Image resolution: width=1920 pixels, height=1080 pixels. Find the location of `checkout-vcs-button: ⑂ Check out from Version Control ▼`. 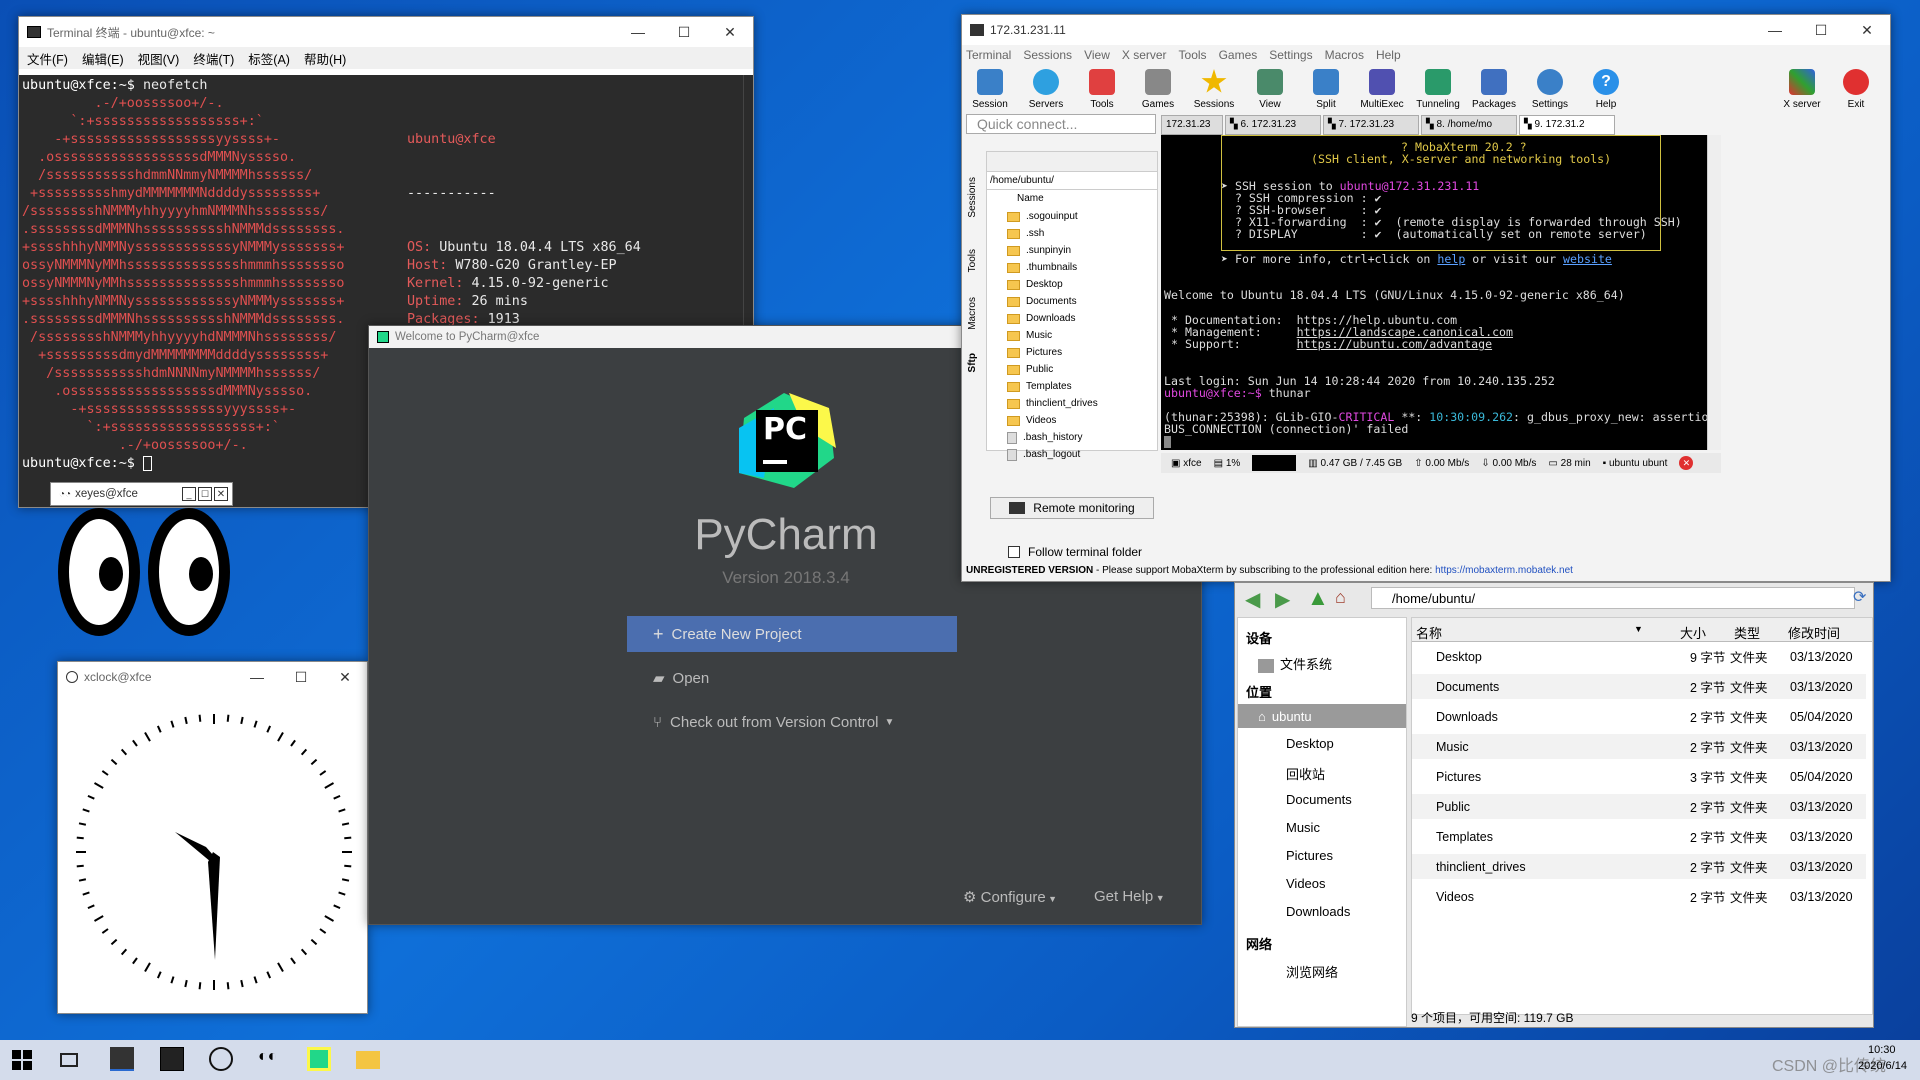

checkout-vcs-button: ⑂ Check out from Version Control ▼ is located at coordinates (797, 722).